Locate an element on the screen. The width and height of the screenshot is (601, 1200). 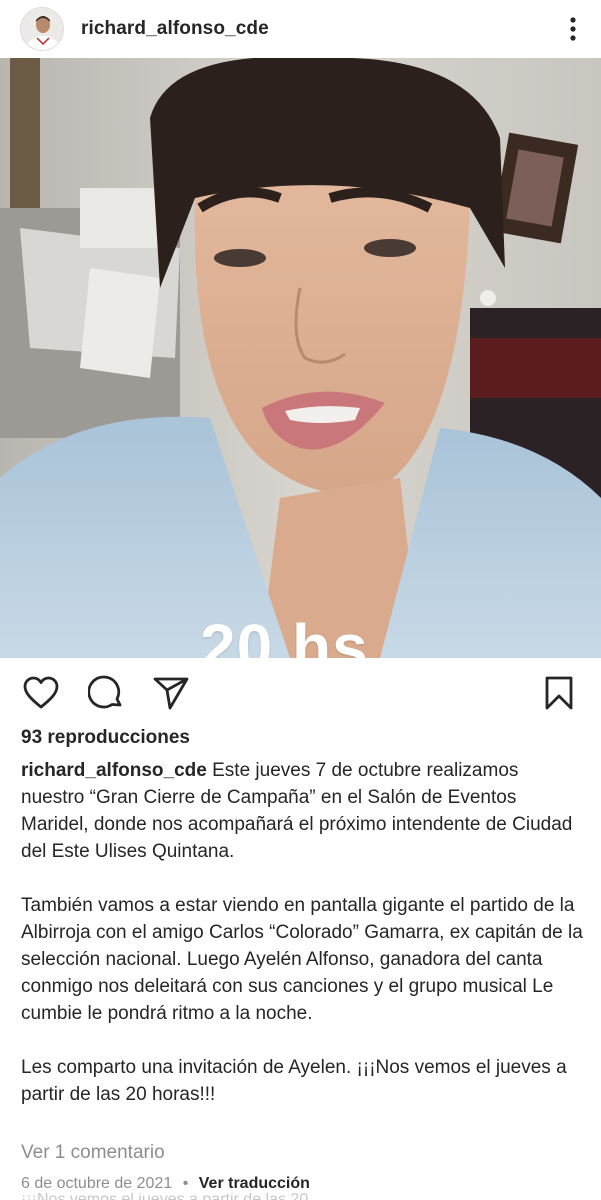
post-meta: 6 de octubre de 2021 • Ver traducción is located at coordinates (165, 1184).